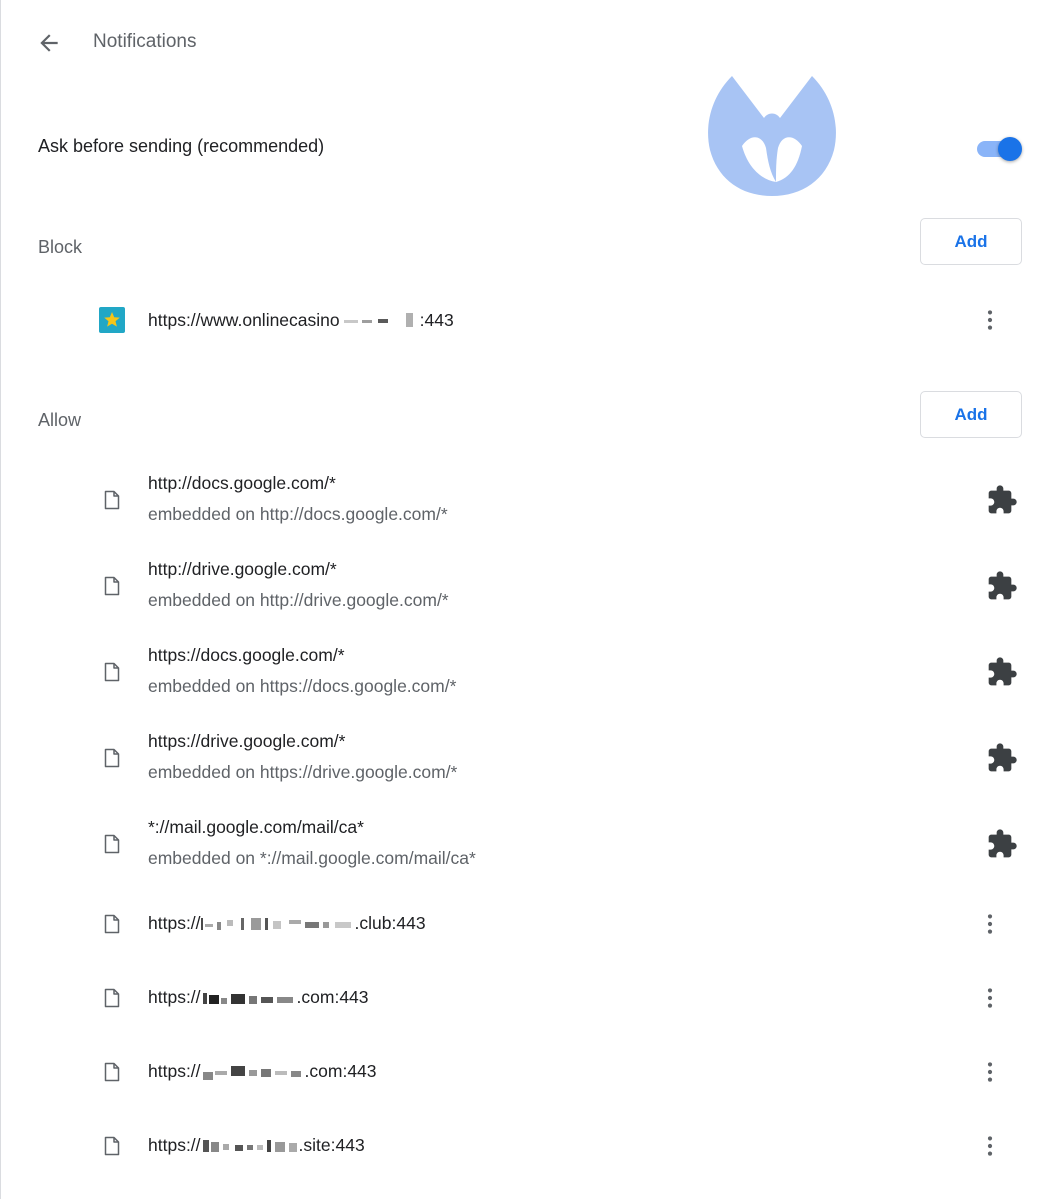  I want to click on block-section-header: Block Add, so click(522, 243).